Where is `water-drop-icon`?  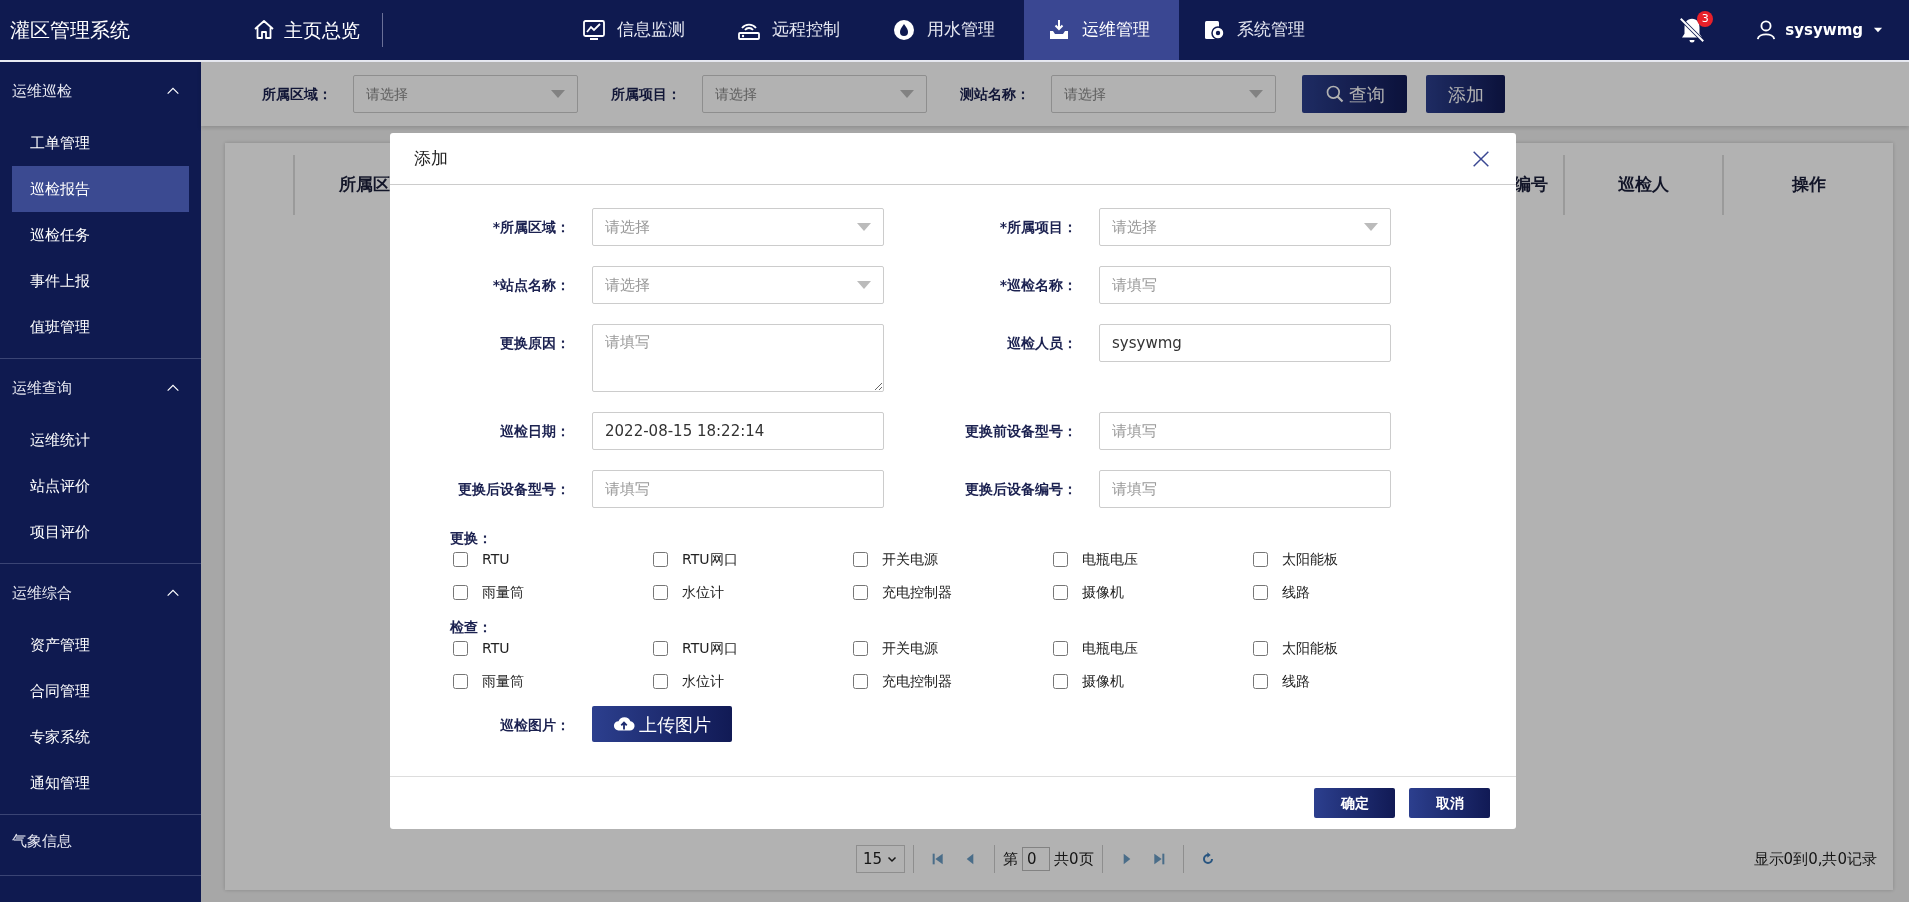
water-drop-icon is located at coordinates (904, 30).